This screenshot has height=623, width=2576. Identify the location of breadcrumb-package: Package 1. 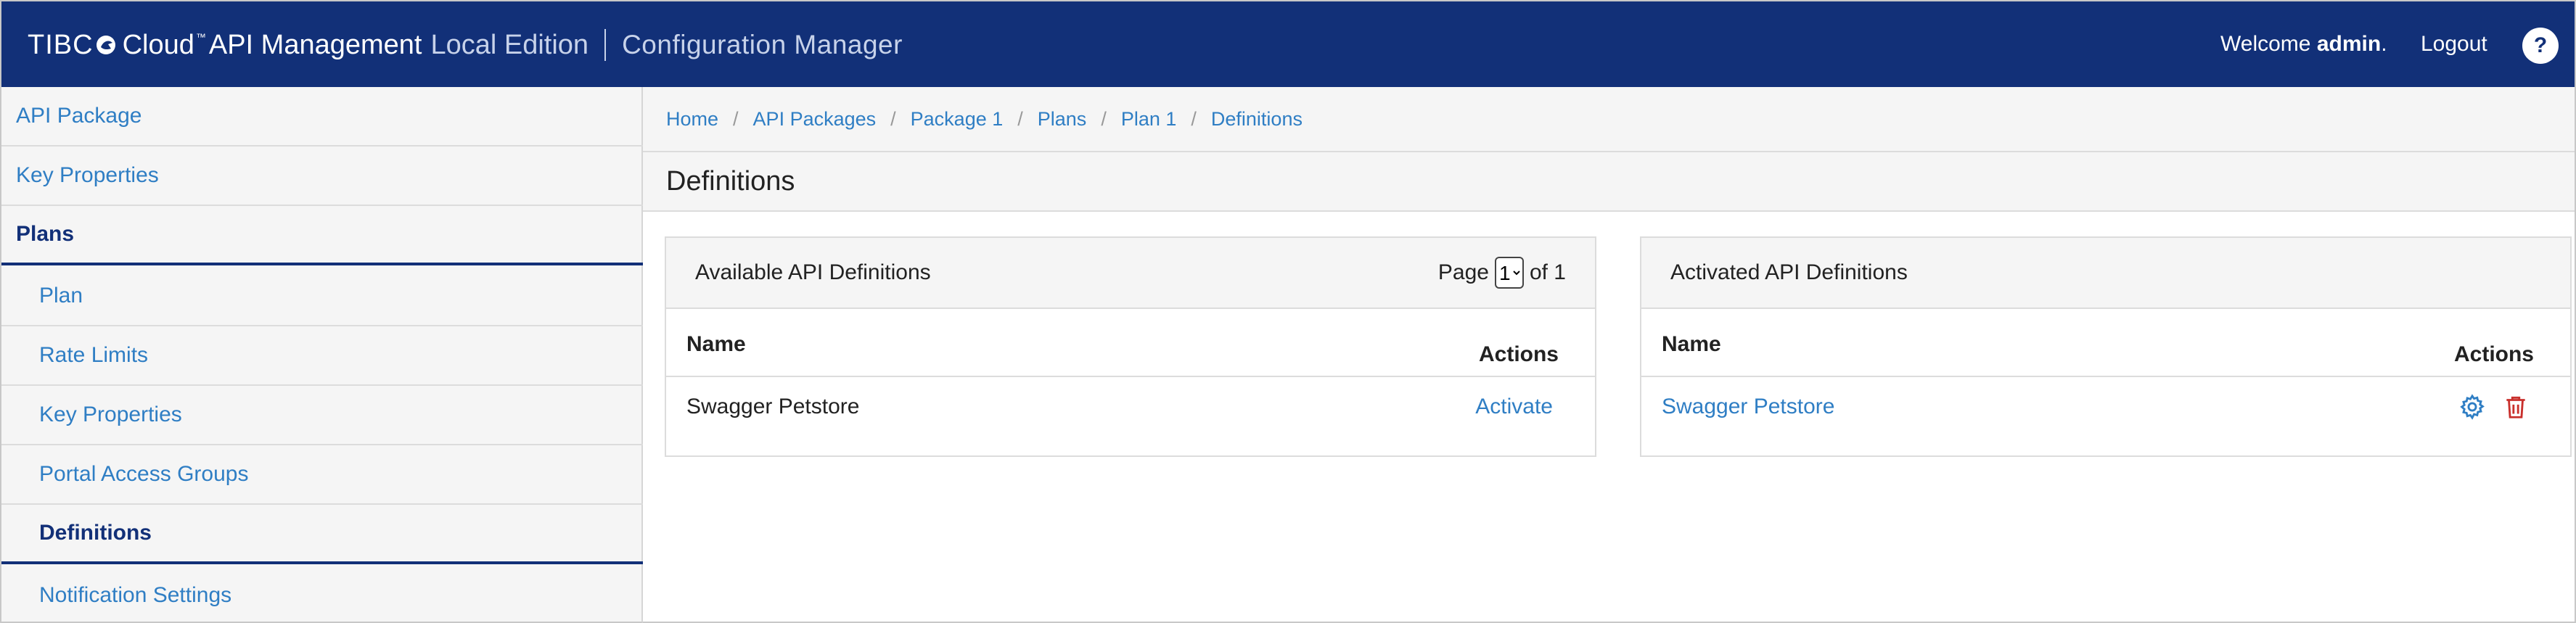
(957, 119).